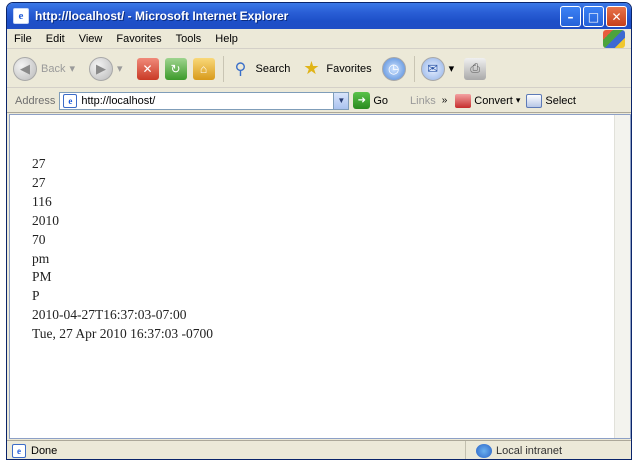  I want to click on close-icon: ✕, so click(616, 16).